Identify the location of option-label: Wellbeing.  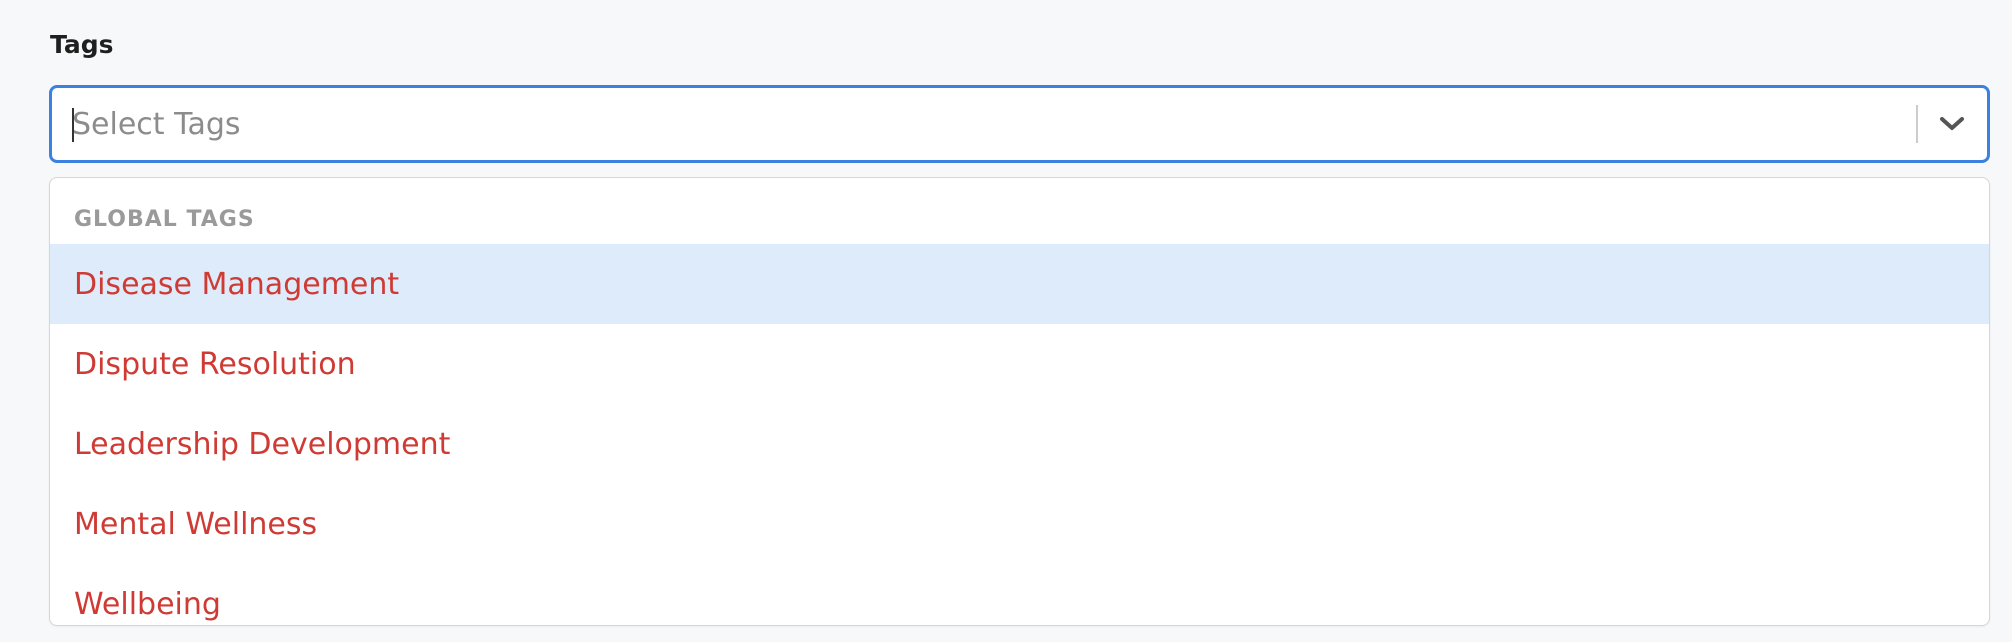
(147, 604).